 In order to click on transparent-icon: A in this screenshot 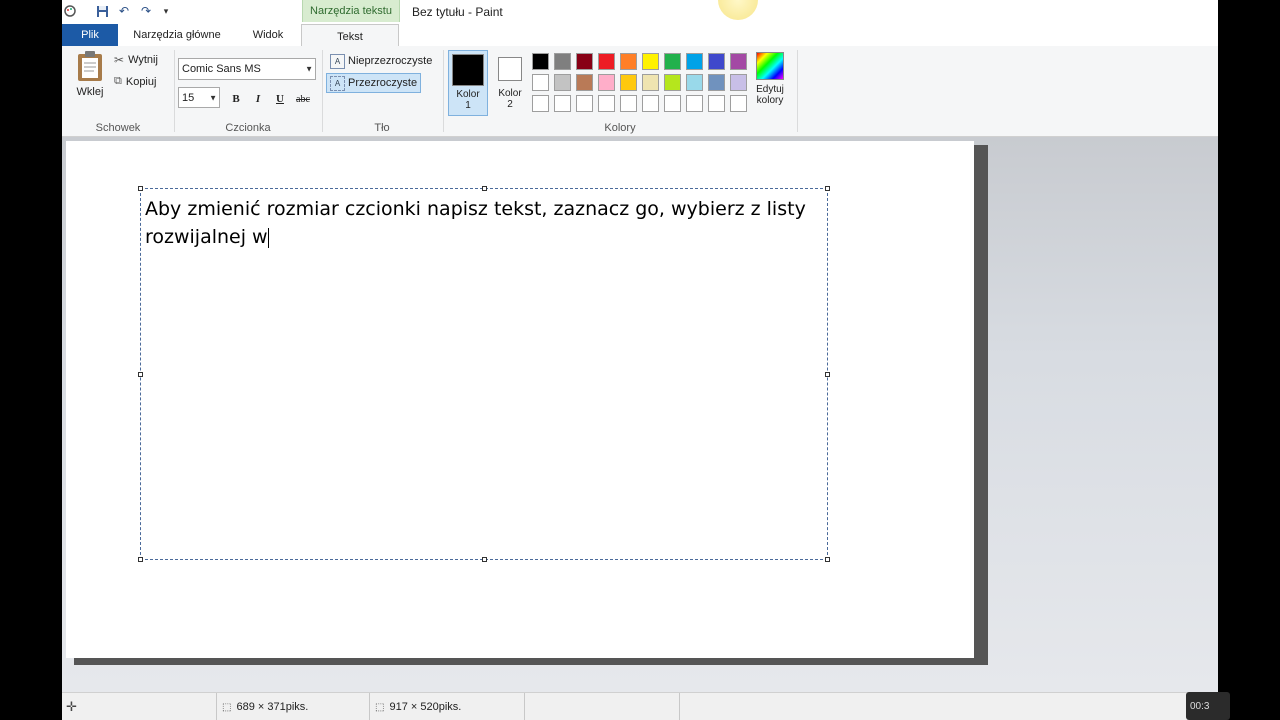, I will do `click(337, 83)`.